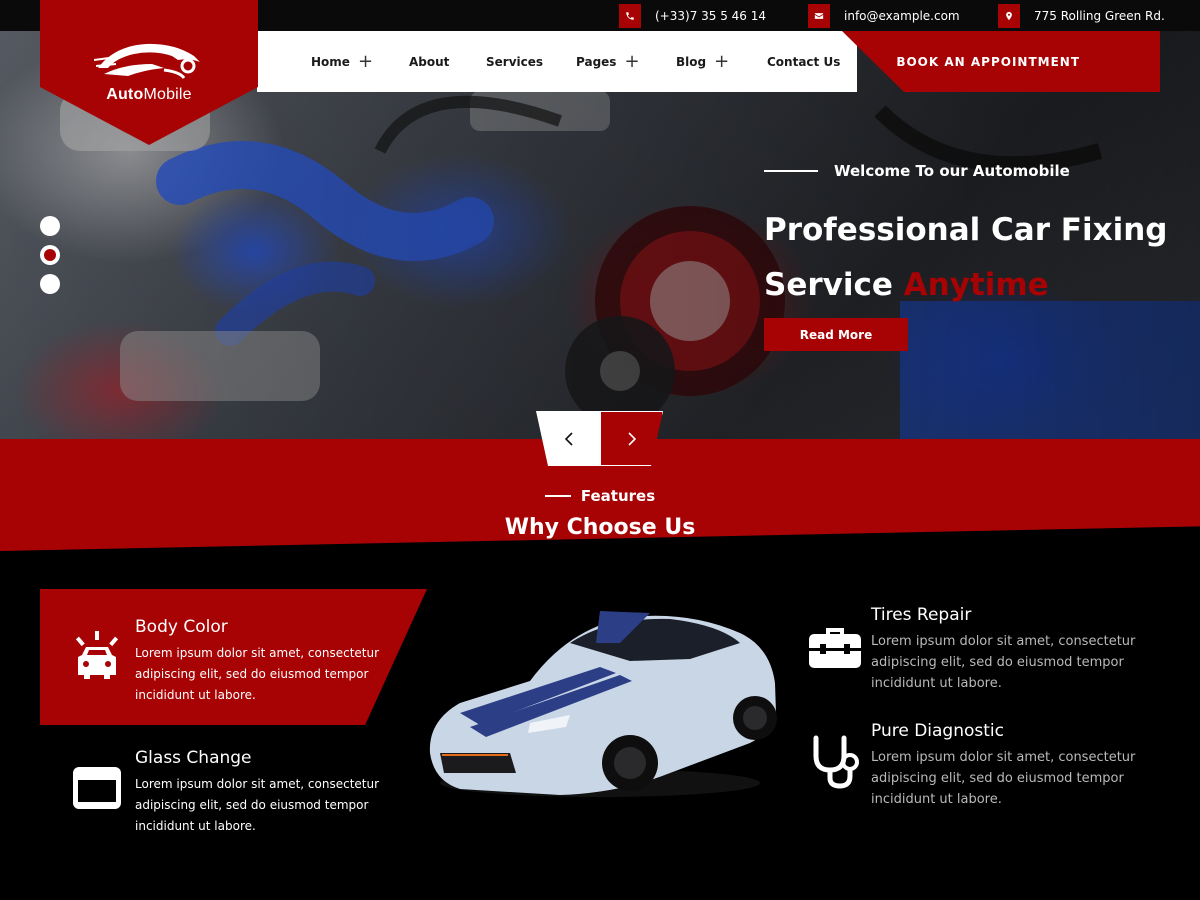  I want to click on envelope-icon, so click(819, 15).